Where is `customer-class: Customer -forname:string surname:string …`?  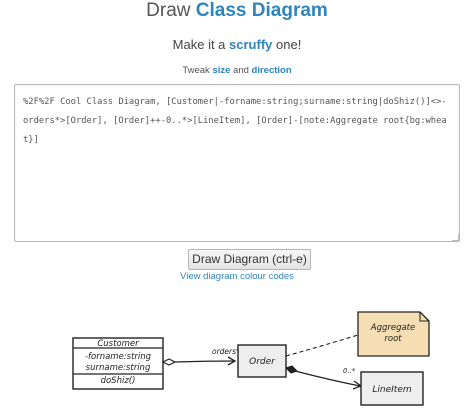 customer-class: Customer -forname:string surname:string … is located at coordinates (118, 363).